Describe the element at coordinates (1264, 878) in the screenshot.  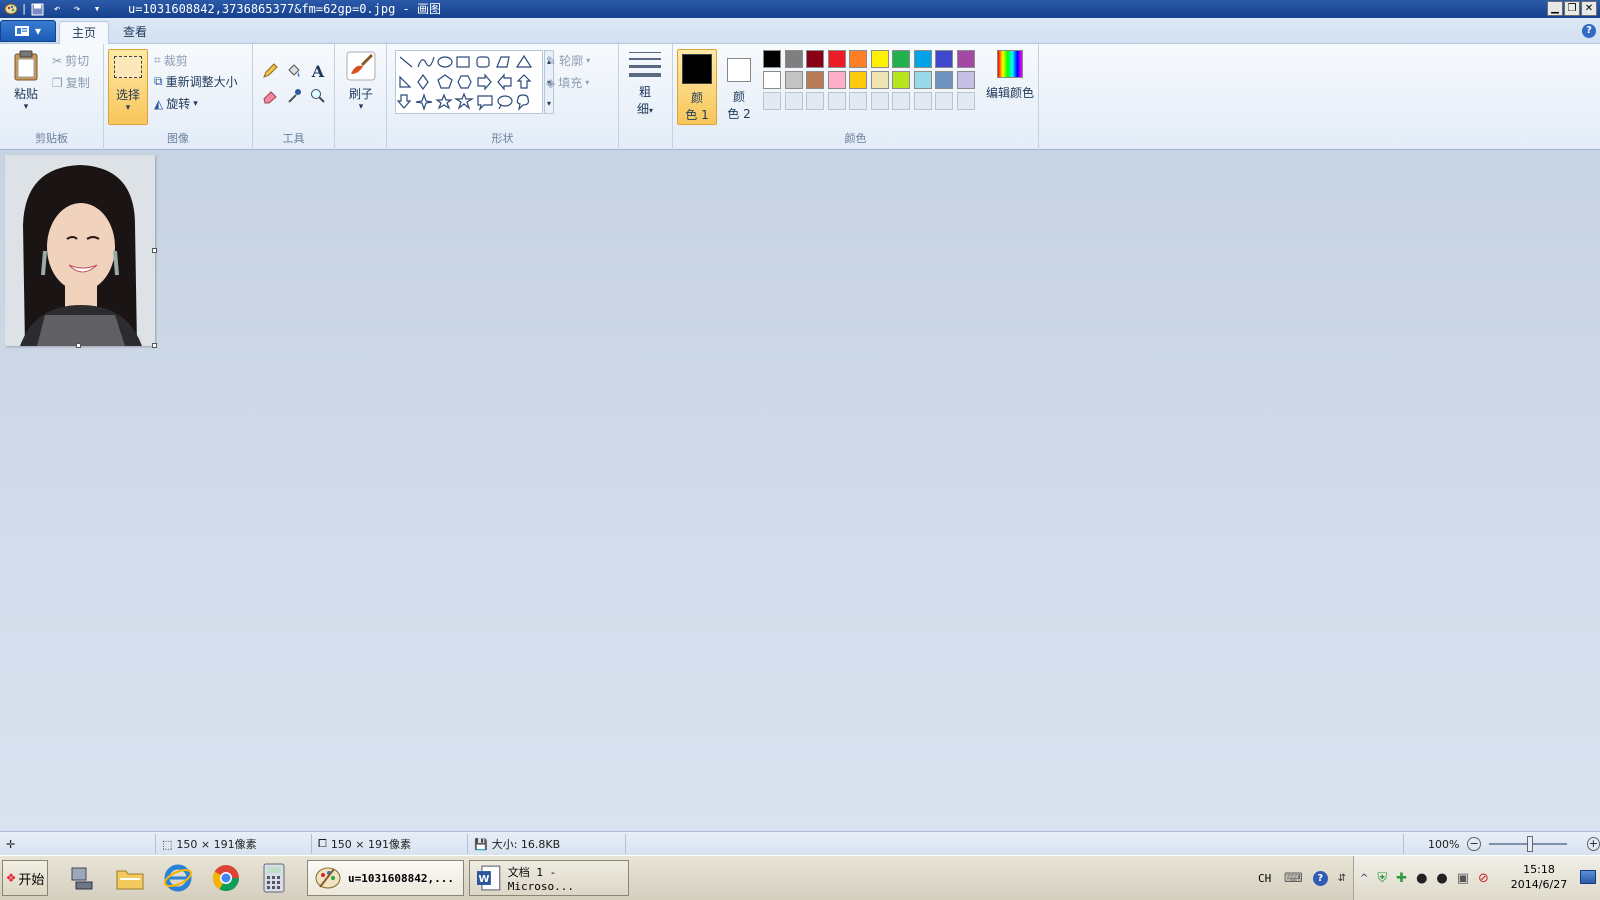
I see `language-indicator: CH` at that location.